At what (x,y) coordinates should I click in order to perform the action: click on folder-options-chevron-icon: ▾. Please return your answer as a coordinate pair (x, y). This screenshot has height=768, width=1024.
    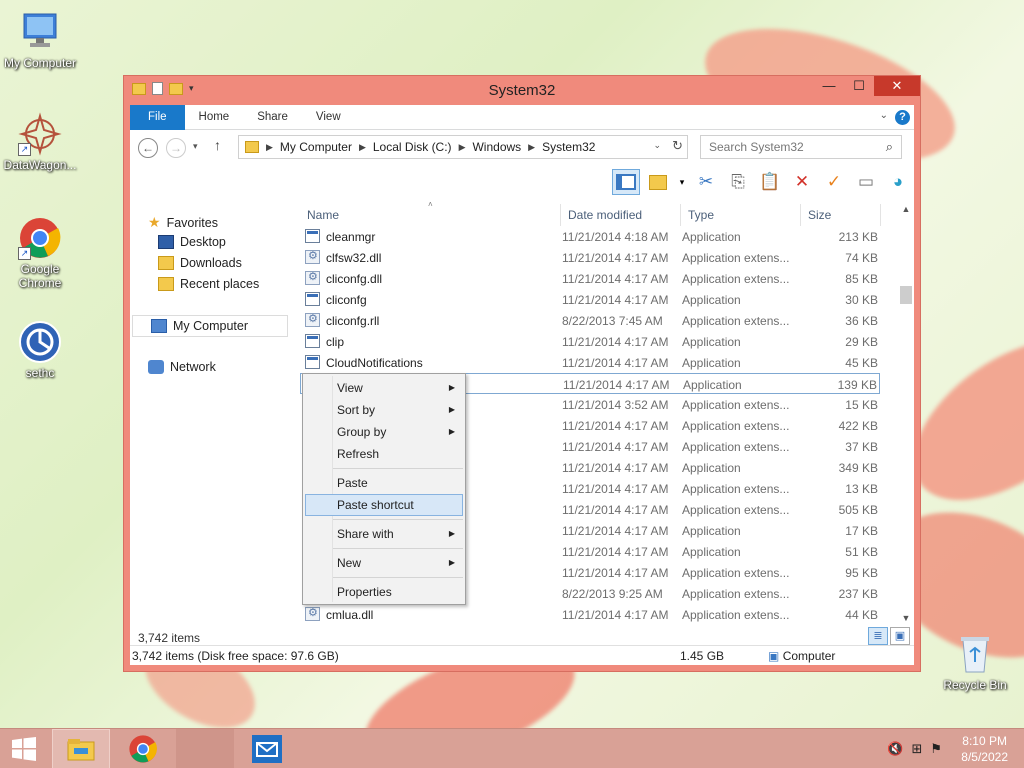
    Looking at the image, I should click on (682, 182).